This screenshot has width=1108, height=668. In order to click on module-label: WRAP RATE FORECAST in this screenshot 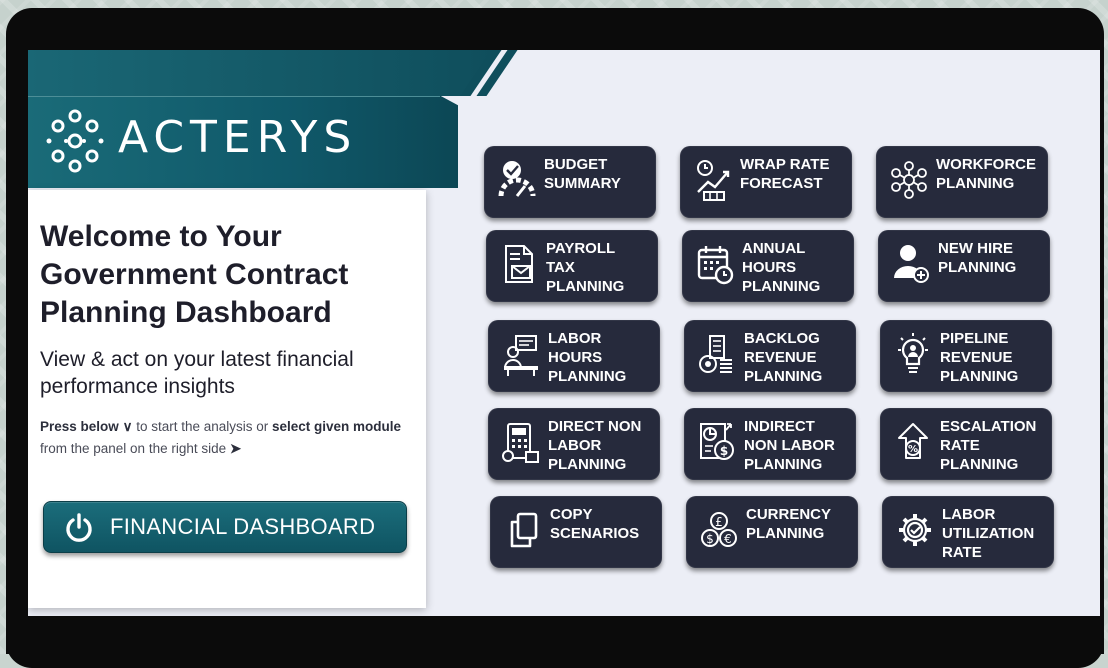, I will do `click(785, 174)`.